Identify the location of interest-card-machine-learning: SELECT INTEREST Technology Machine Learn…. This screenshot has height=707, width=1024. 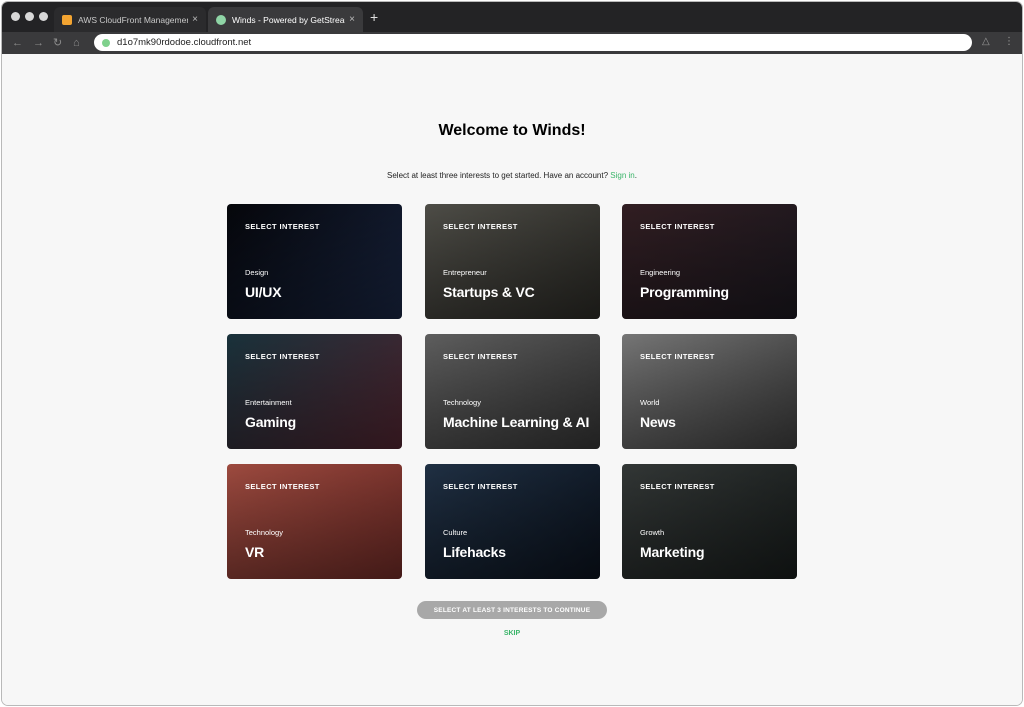
(512, 391).